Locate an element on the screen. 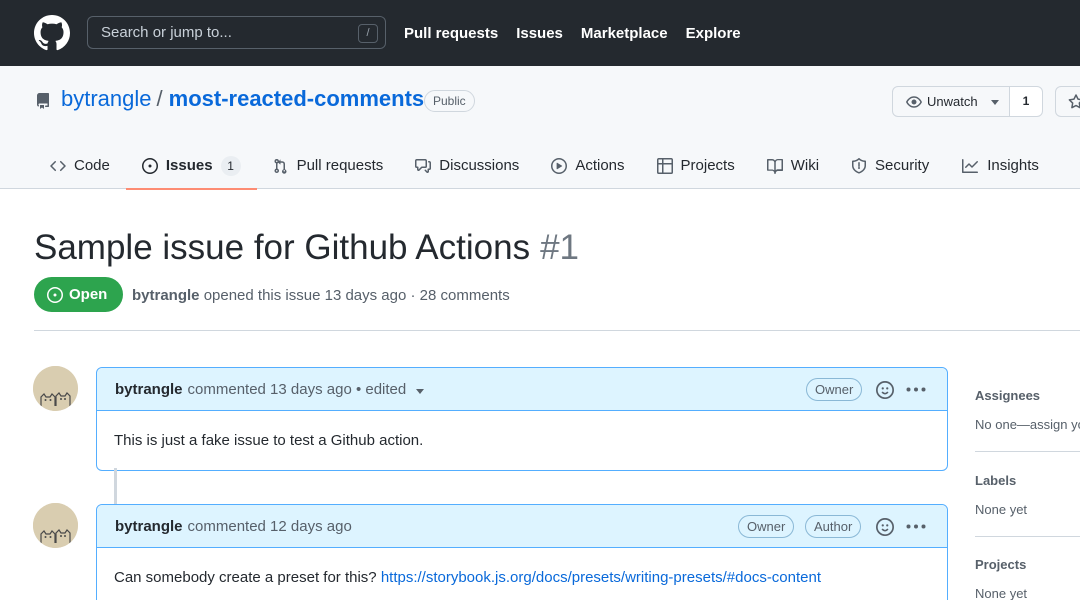  search-shortcut-key: / is located at coordinates (368, 33).